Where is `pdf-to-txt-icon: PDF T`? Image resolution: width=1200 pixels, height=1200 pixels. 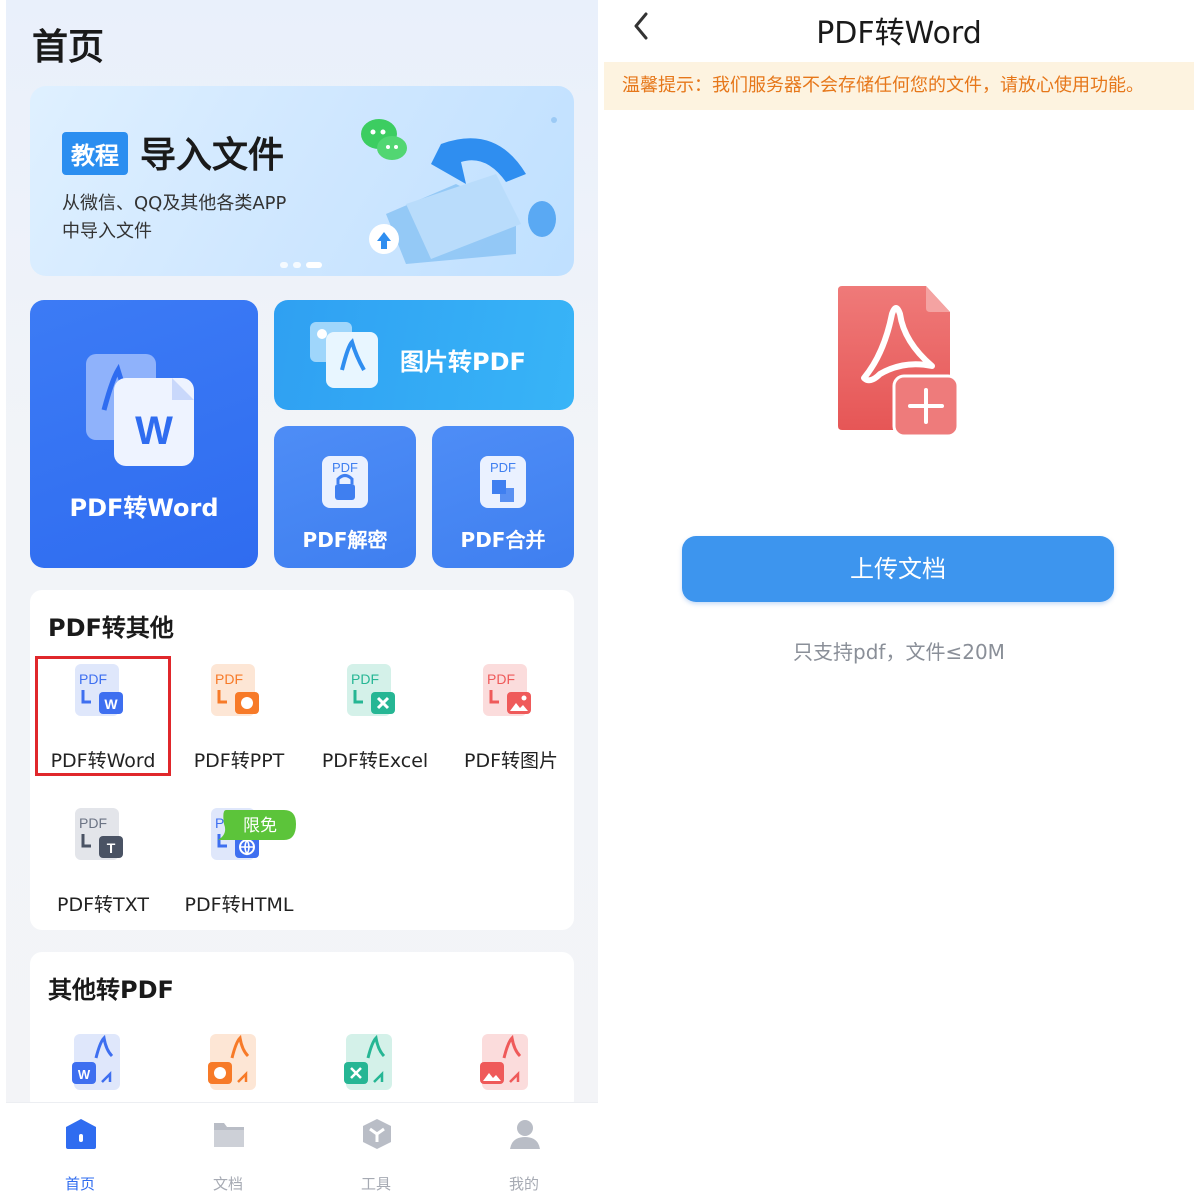 pdf-to-txt-icon: PDF T is located at coordinates (99, 834).